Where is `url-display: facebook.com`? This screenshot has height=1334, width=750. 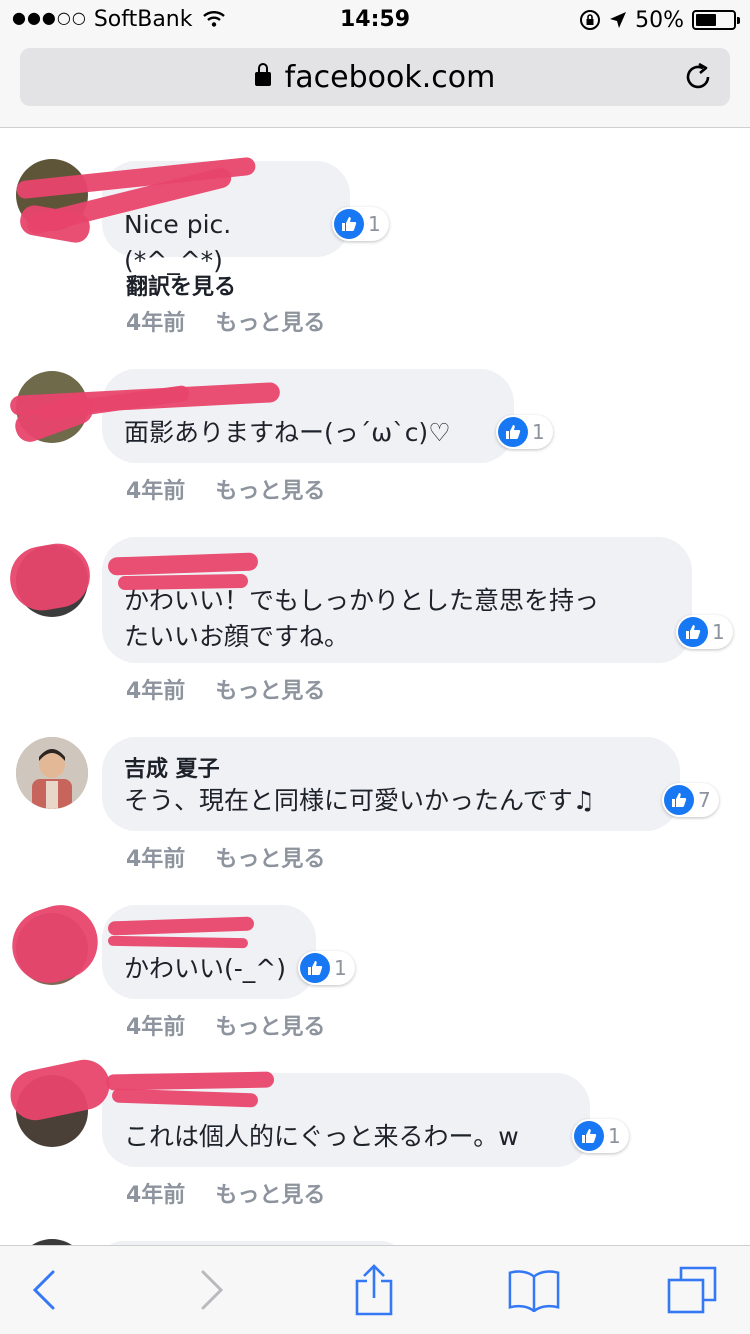 url-display: facebook.com is located at coordinates (375, 77).